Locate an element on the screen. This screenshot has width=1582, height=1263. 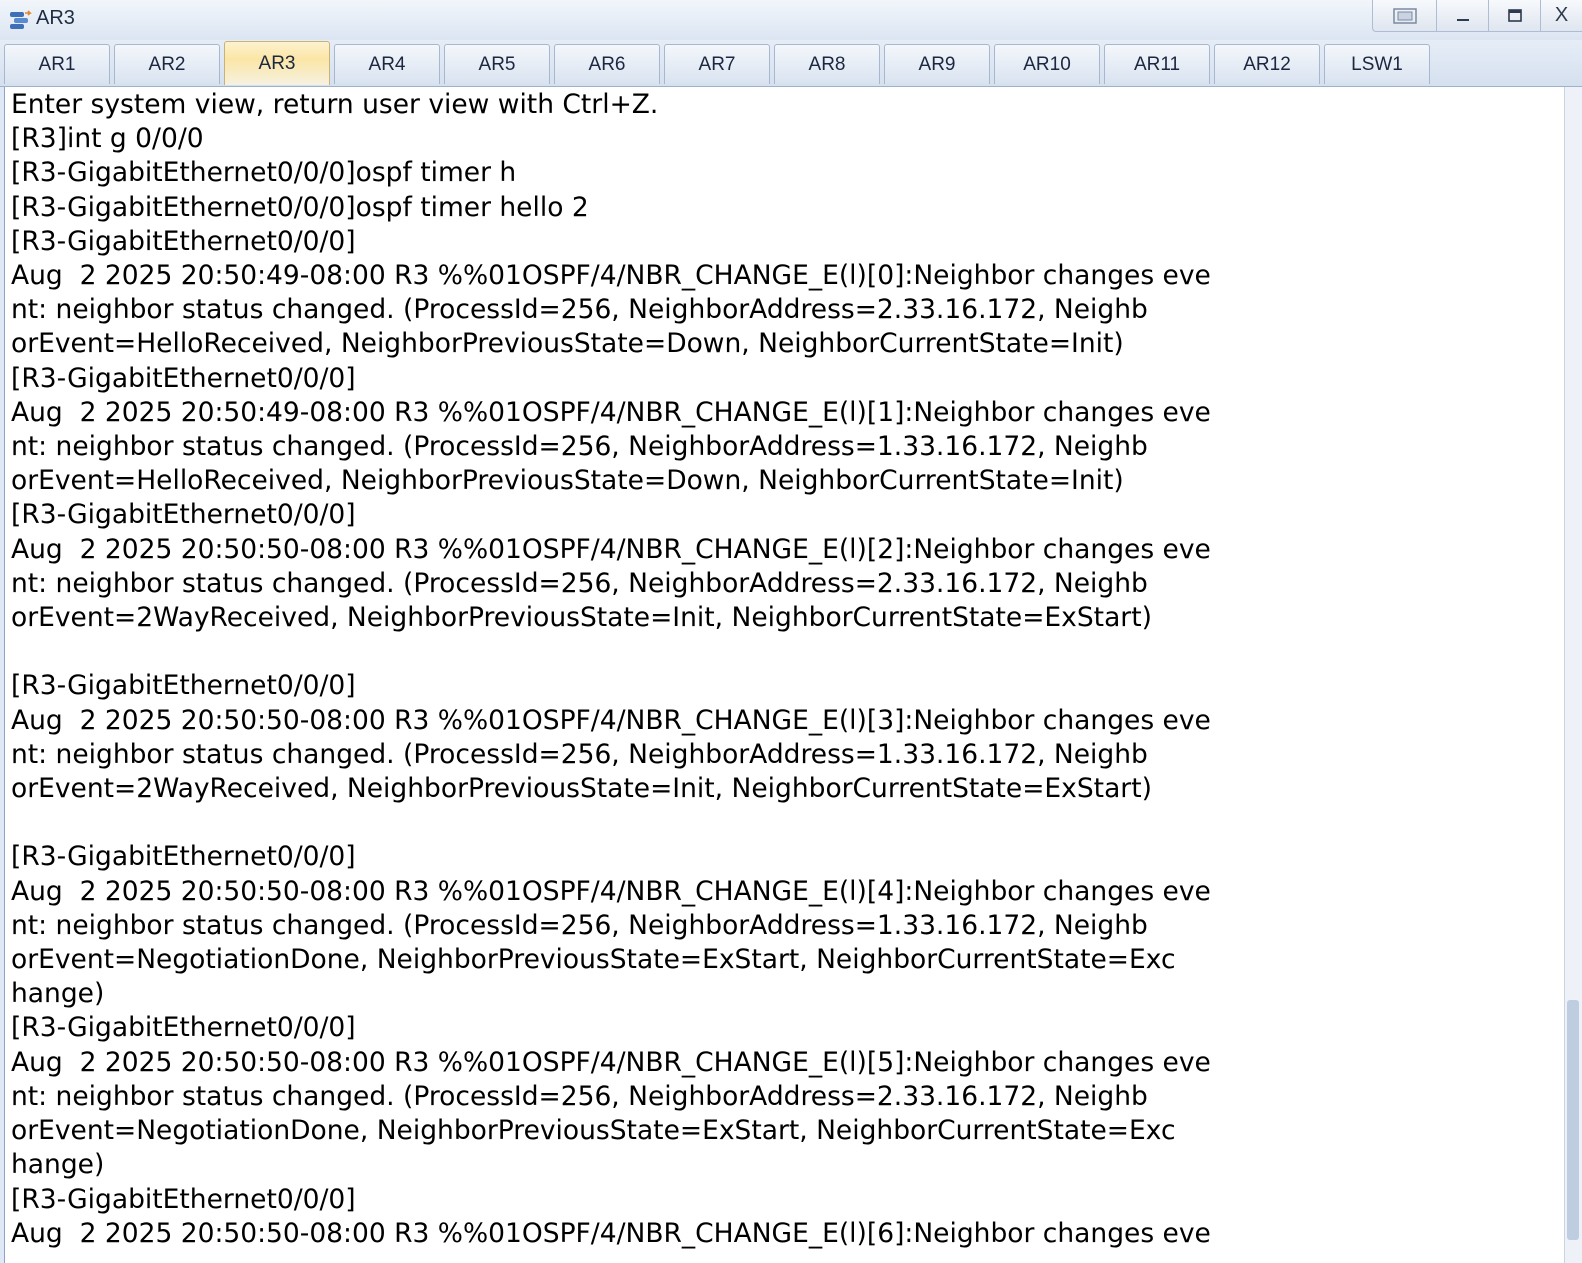
router-icon is located at coordinates (21, 19).